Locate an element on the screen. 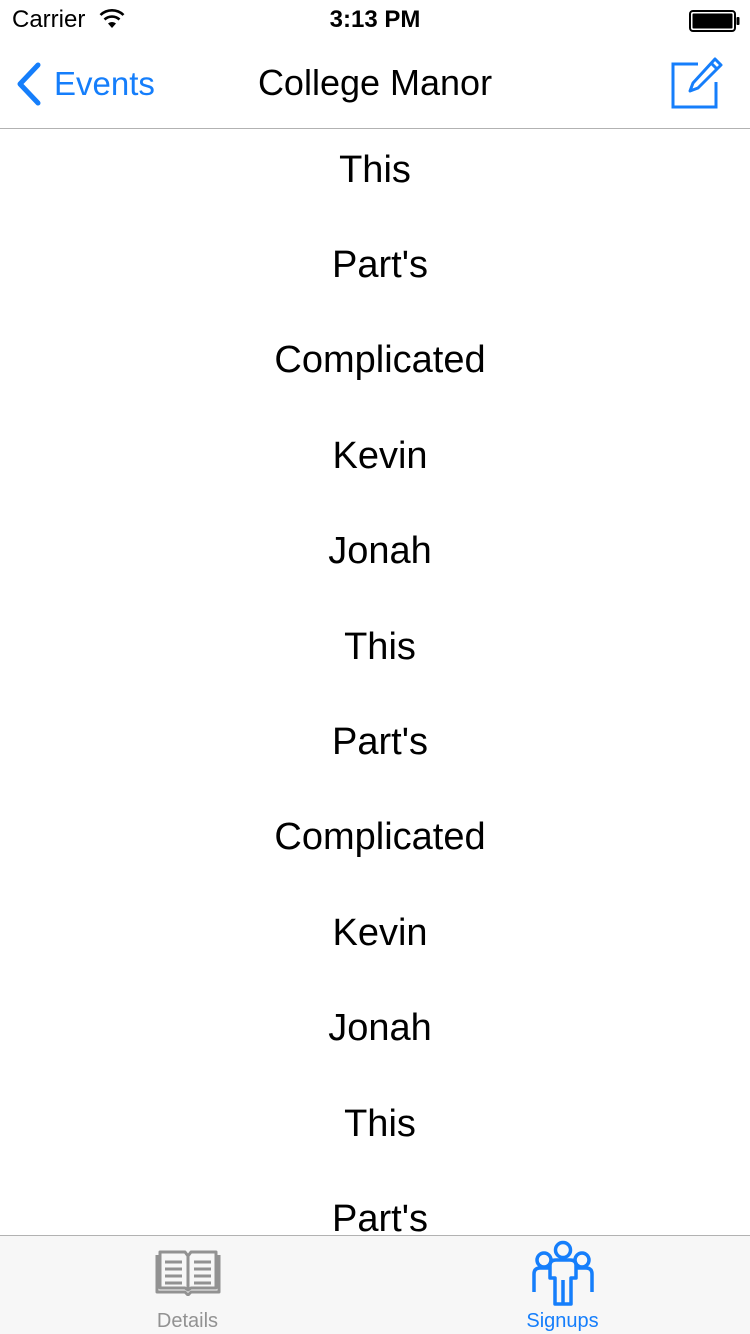  back-button: Events is located at coordinates (84, 84).